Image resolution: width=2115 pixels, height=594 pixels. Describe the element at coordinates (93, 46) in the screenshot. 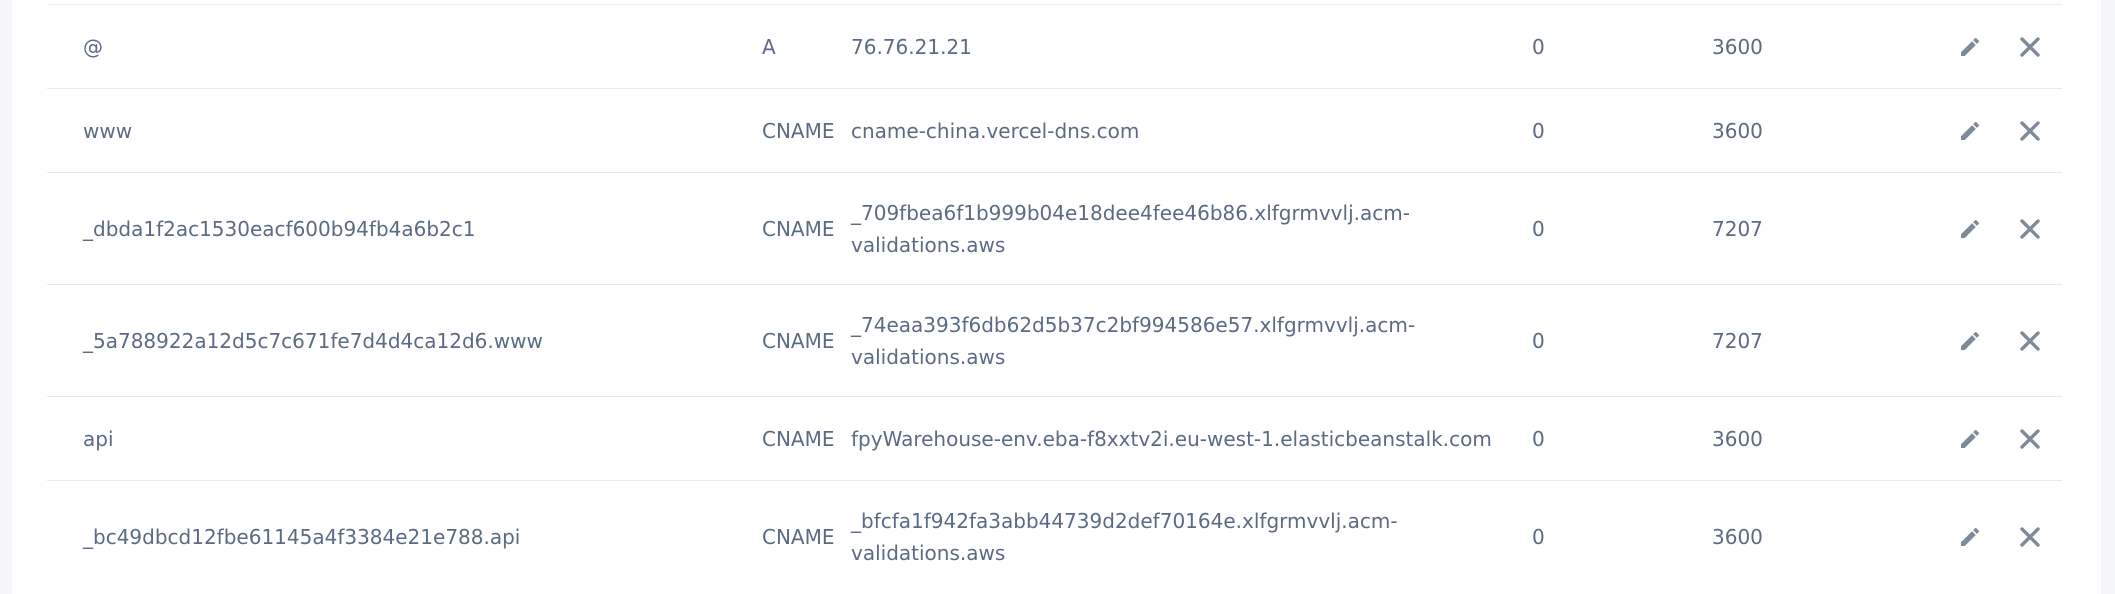

I see `record-host: @` at that location.